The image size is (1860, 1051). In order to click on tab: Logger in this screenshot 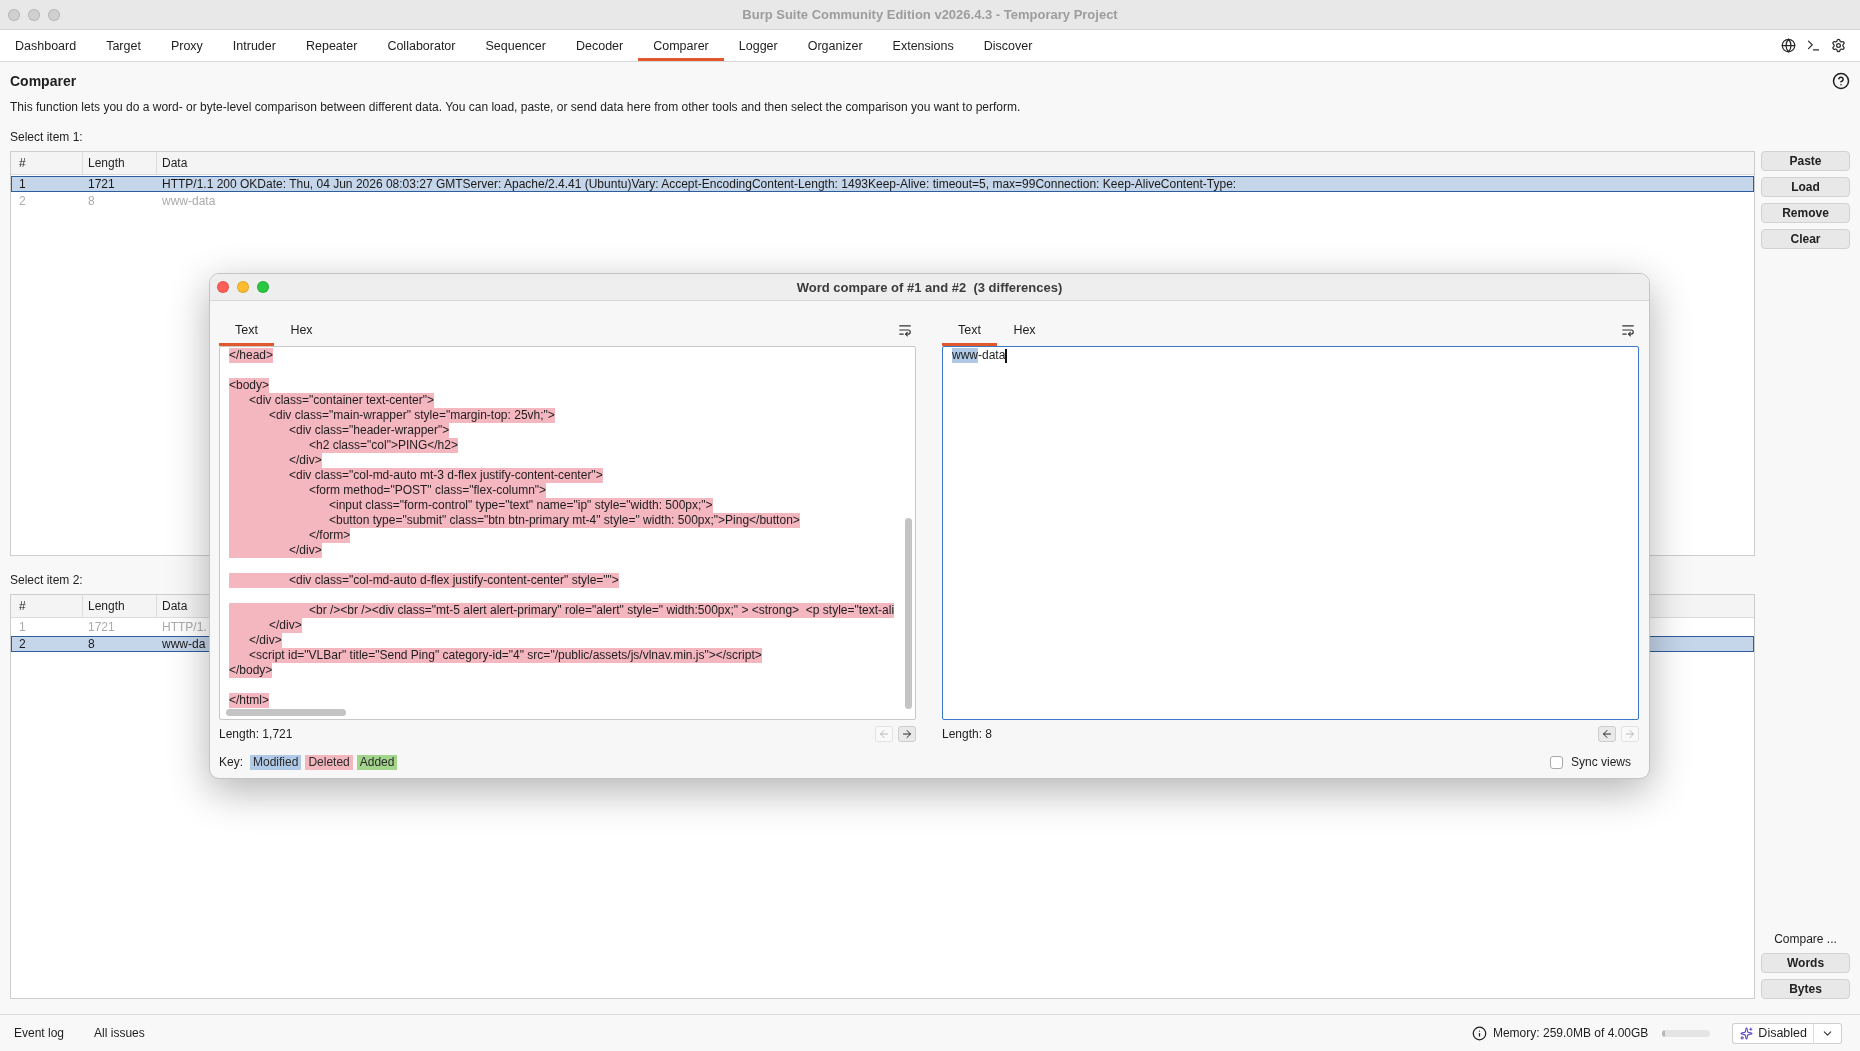, I will do `click(758, 45)`.